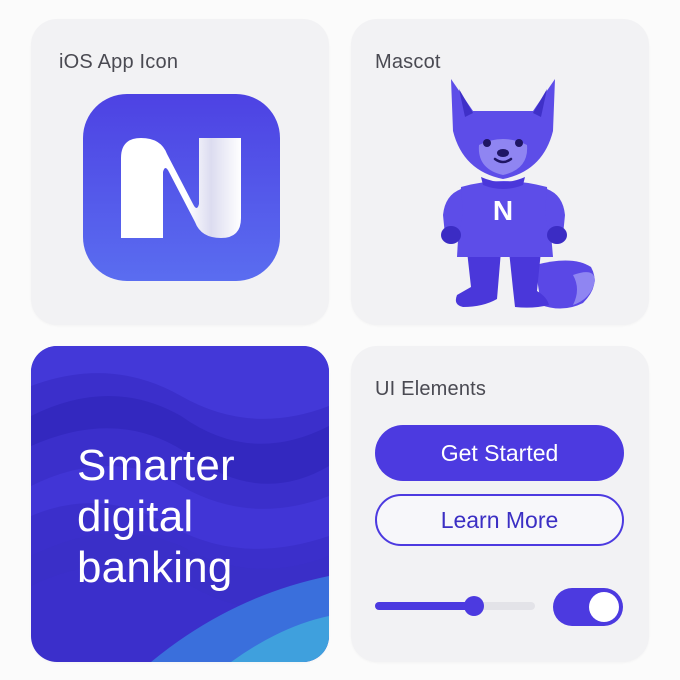 This screenshot has height=680, width=680. I want to click on mascot-card-title: Mascot, so click(408, 62).